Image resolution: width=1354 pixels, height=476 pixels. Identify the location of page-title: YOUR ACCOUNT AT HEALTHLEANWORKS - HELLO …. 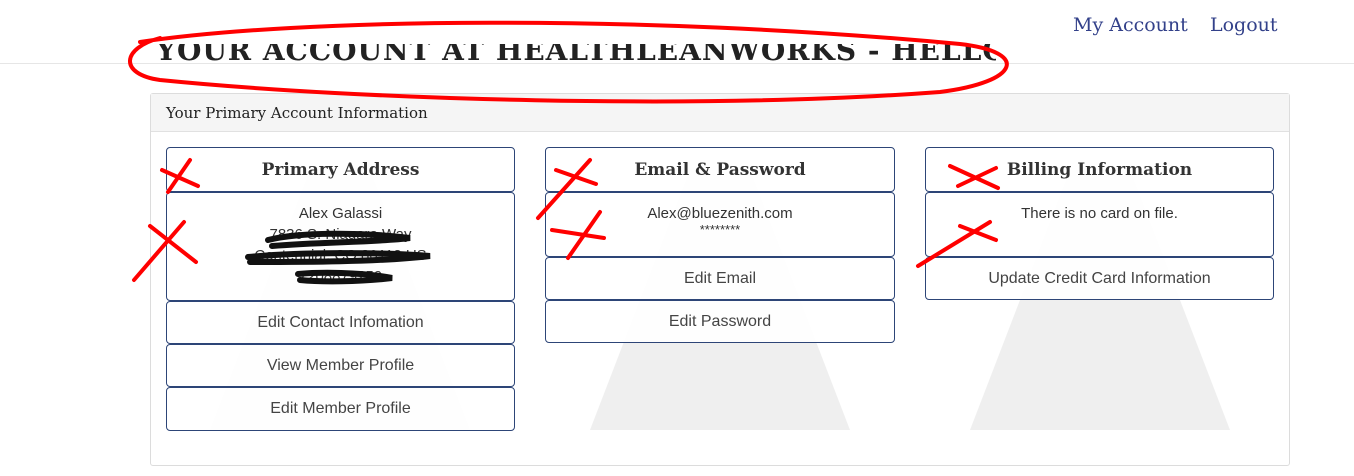
(576, 55).